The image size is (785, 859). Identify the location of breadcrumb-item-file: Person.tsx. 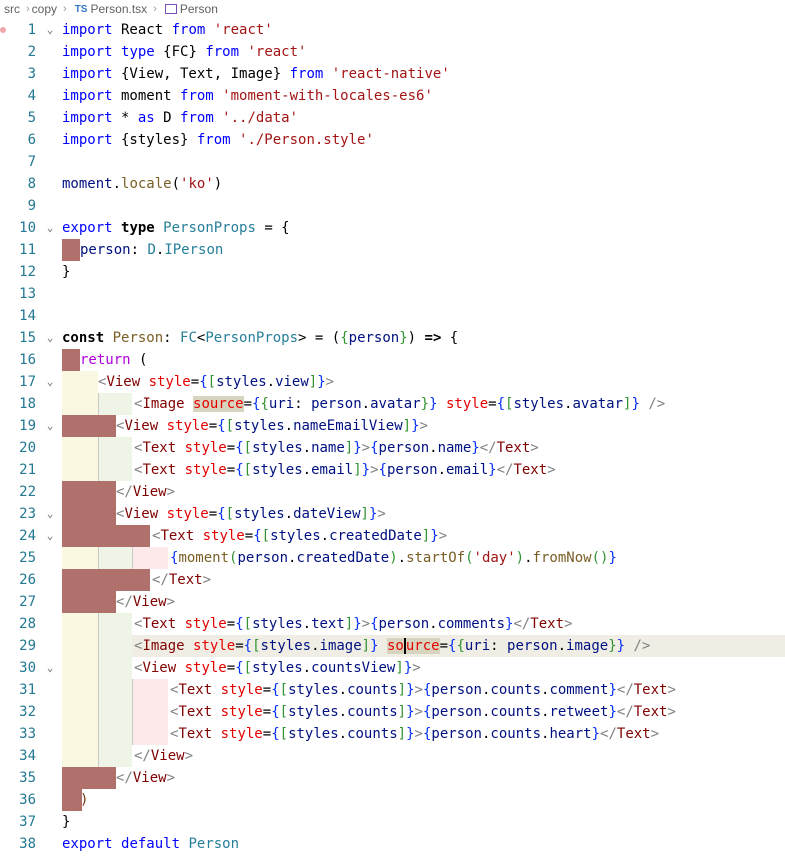
(118, 9).